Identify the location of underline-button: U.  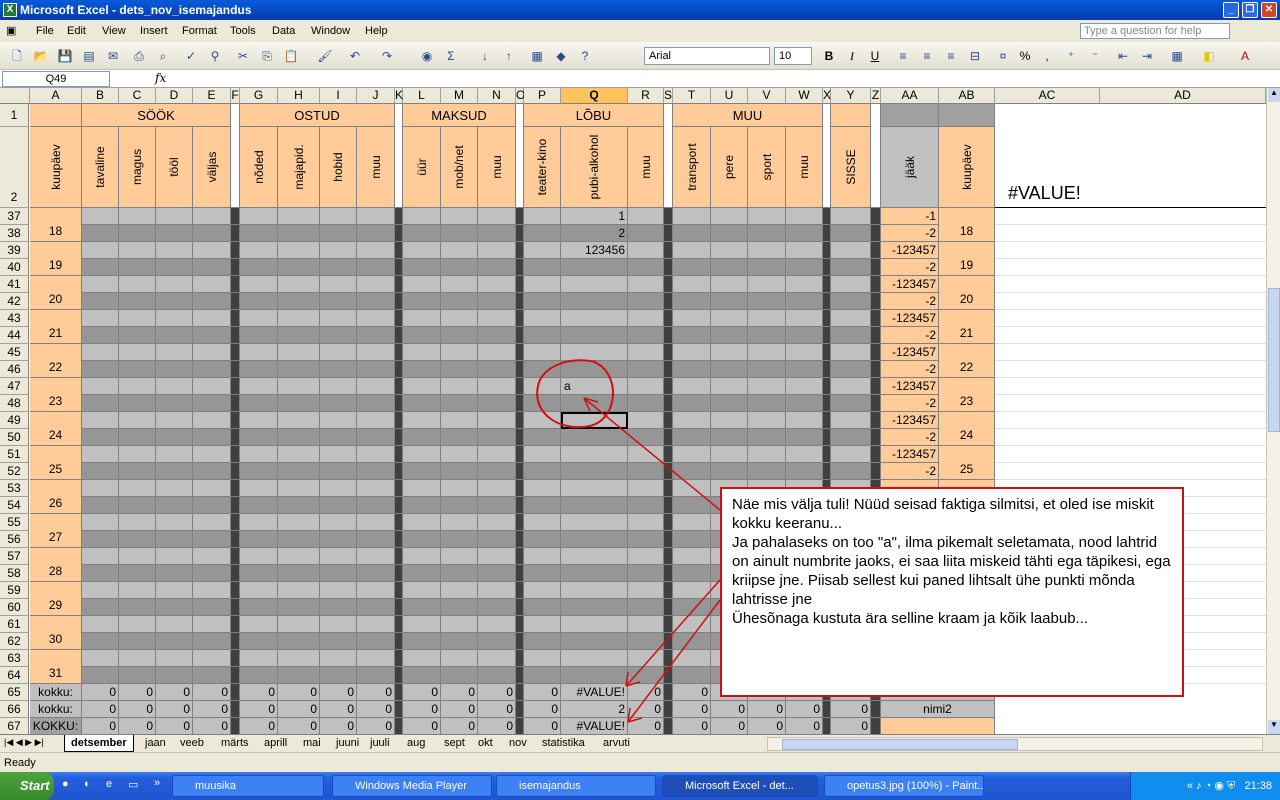
(875, 56).